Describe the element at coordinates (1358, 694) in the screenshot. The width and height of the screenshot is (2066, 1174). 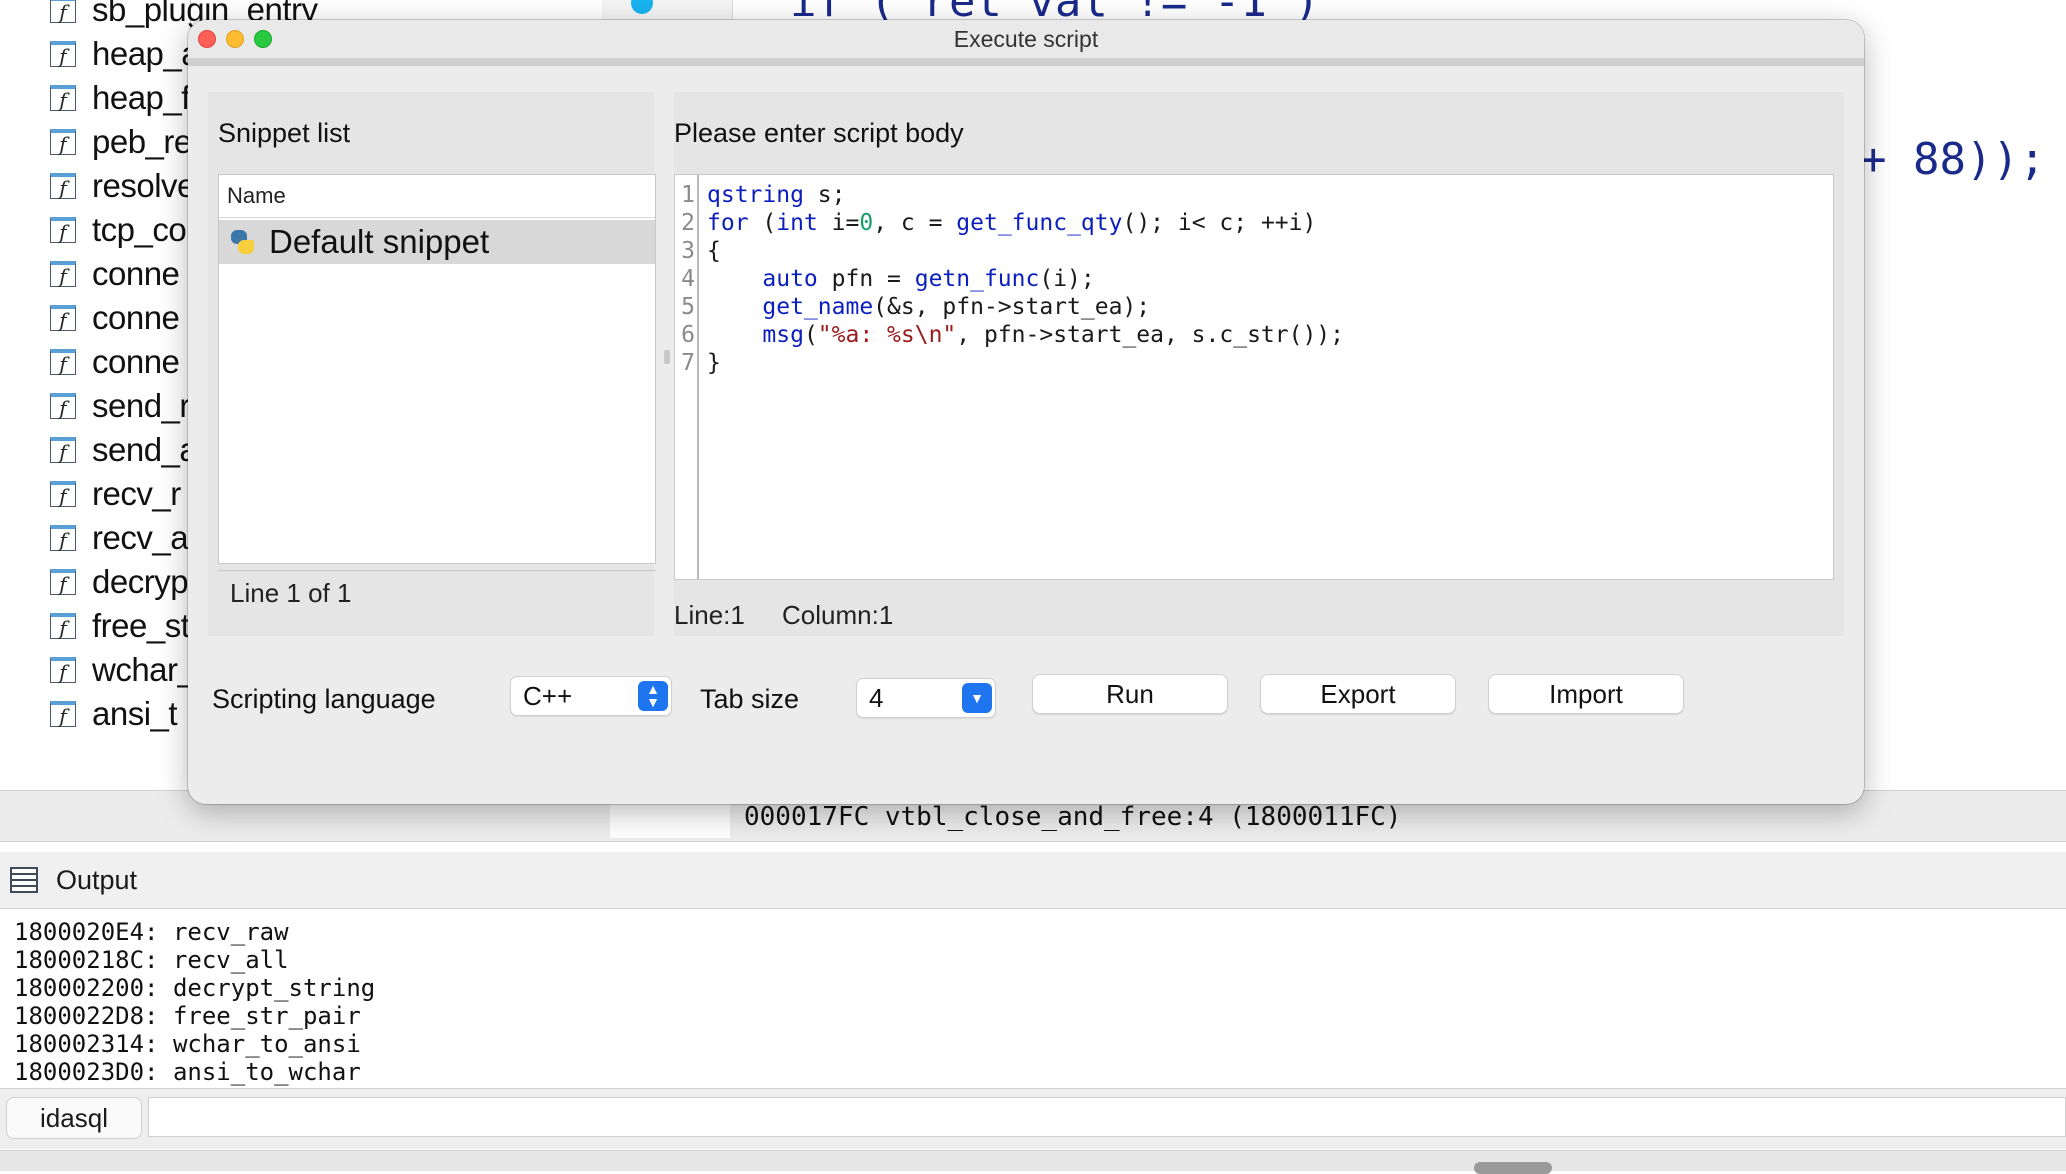
I see `export-button: Export` at that location.